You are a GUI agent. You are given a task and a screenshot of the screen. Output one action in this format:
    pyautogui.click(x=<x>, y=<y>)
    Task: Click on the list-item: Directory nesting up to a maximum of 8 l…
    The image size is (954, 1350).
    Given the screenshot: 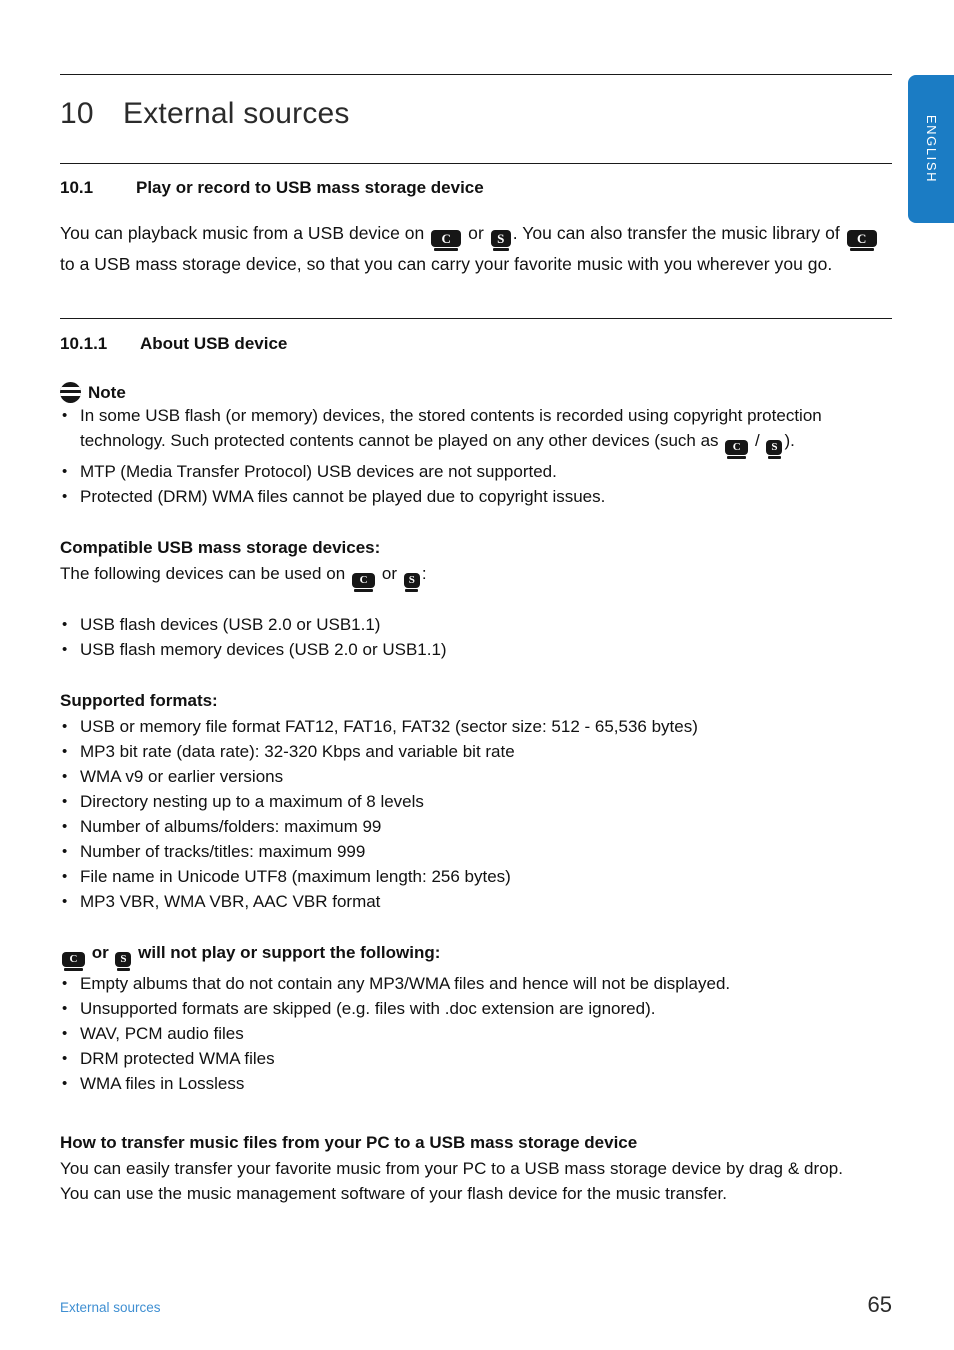 What is the action you would take?
    pyautogui.click(x=476, y=801)
    